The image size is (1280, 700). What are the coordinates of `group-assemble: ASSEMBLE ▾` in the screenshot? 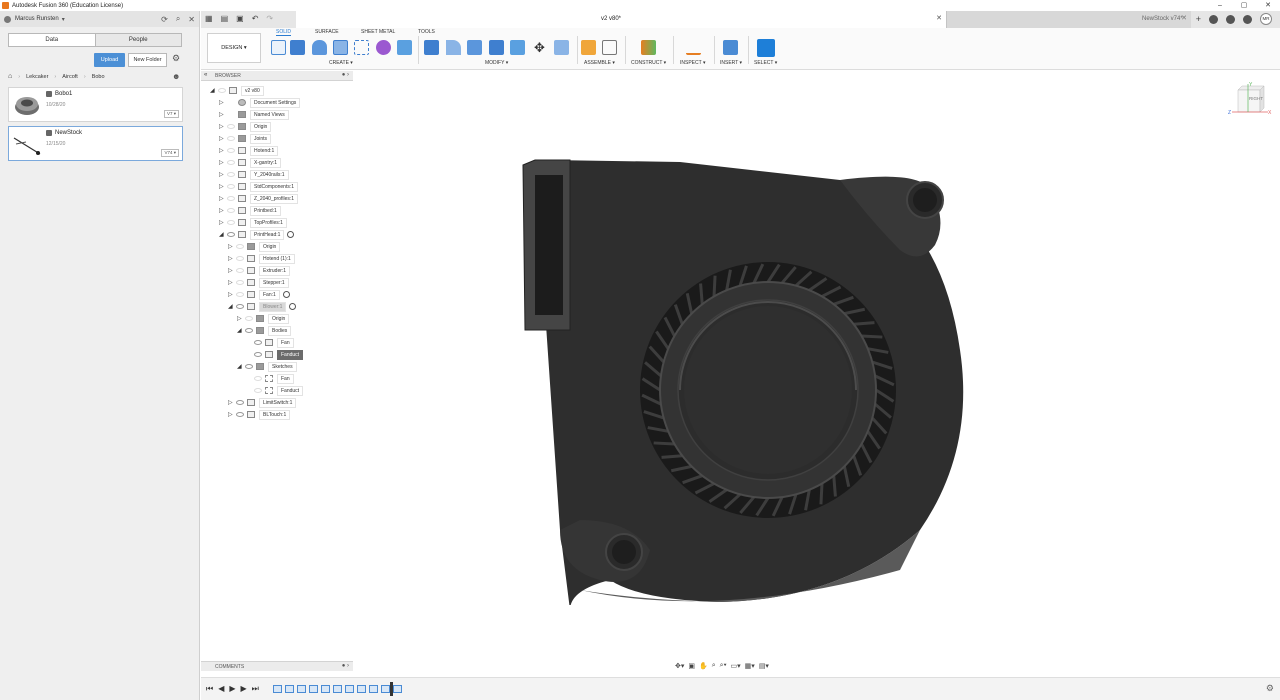 It's located at (599, 63).